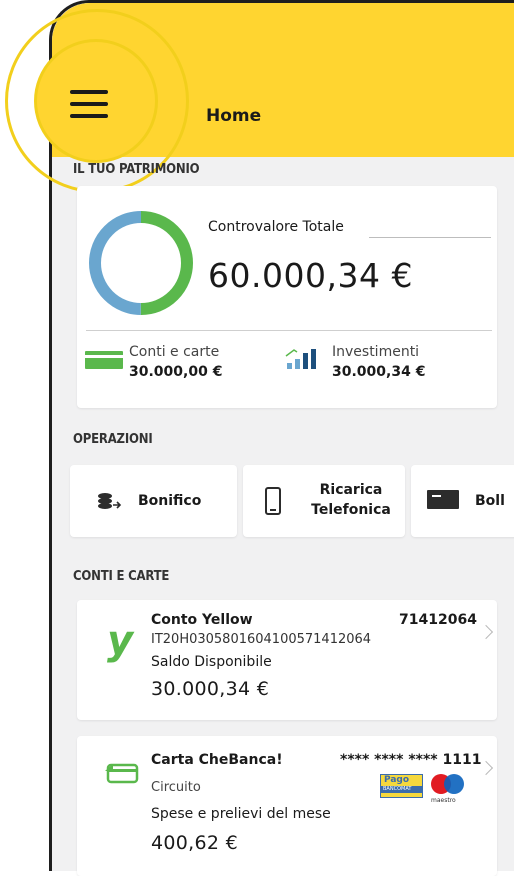 The image size is (514, 876). Describe the element at coordinates (121, 576) in the screenshot. I see `section-label-conti-carte: CONTI E CARTE` at that location.